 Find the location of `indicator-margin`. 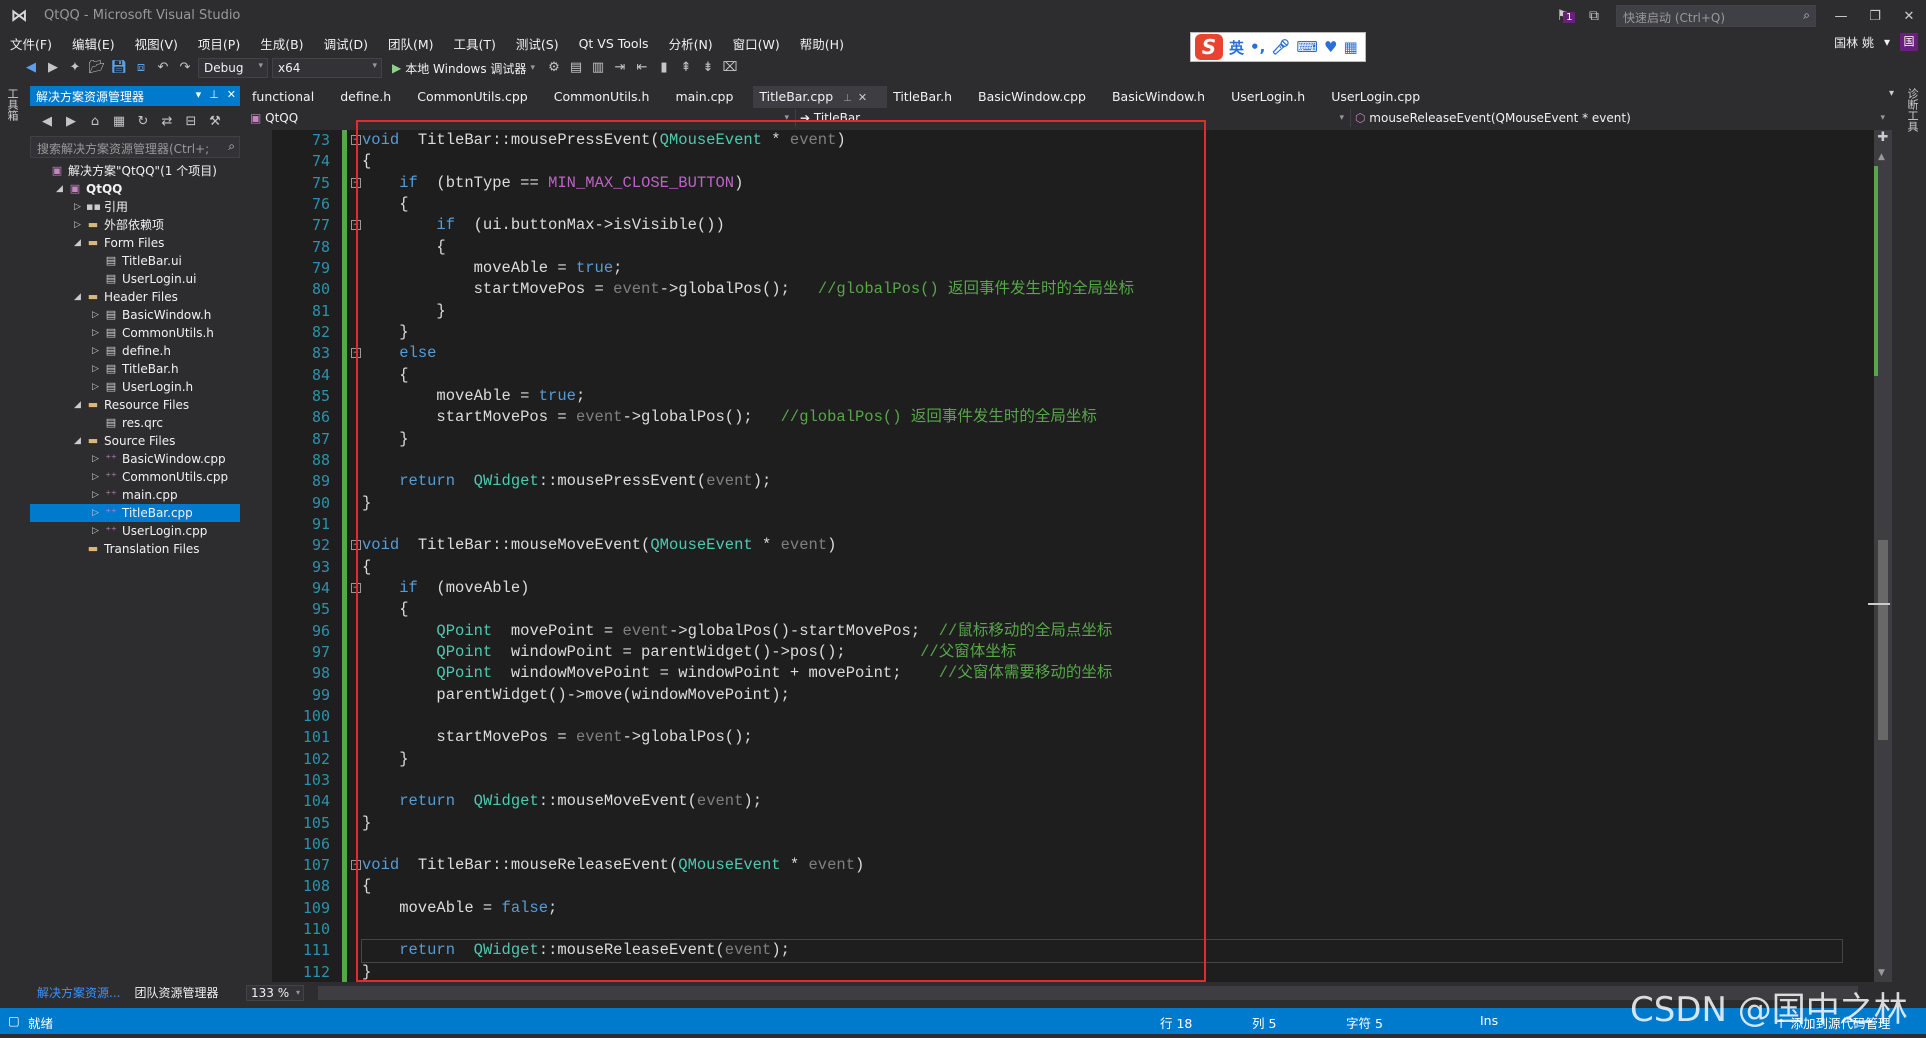

indicator-margin is located at coordinates (259, 556).